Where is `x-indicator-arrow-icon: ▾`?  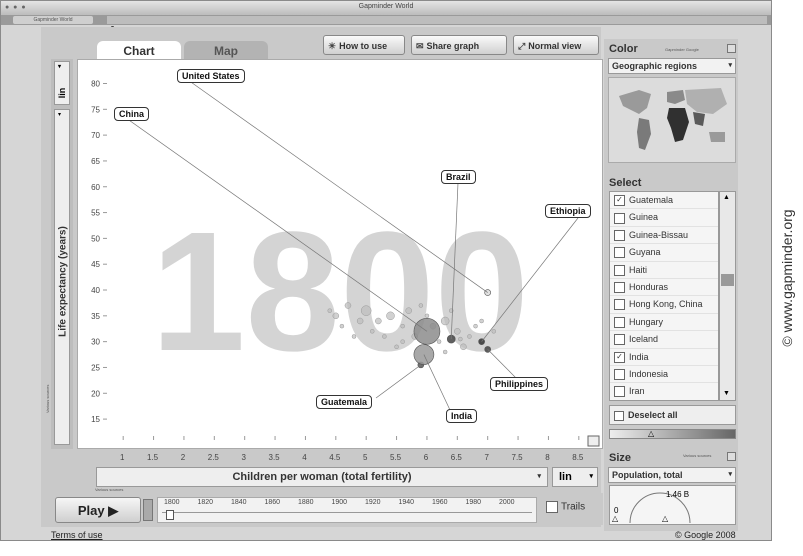 x-indicator-arrow-icon: ▾ is located at coordinates (539, 476).